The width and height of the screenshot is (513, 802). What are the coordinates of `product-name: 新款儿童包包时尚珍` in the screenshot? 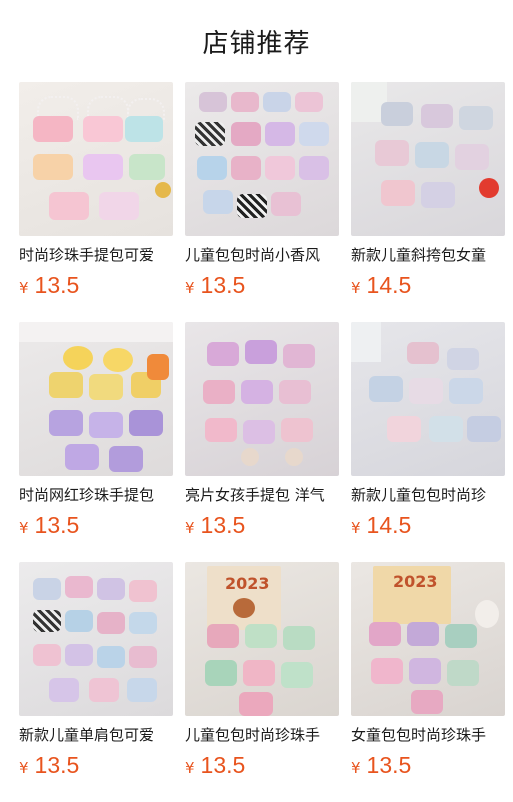 It's located at (428, 495).